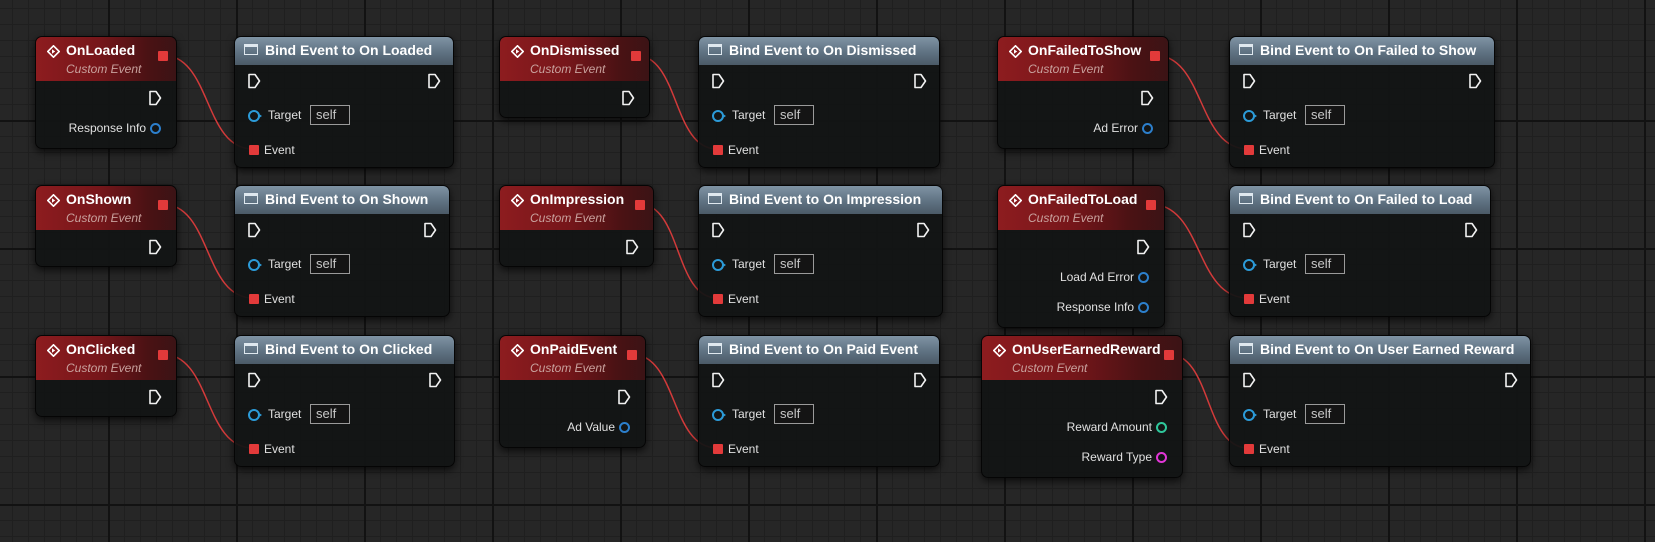 The height and width of the screenshot is (542, 1655). What do you see at coordinates (1083, 92) in the screenshot?
I see `custom-event-node: OnFailedToShow Custom Event Ad Error` at bounding box center [1083, 92].